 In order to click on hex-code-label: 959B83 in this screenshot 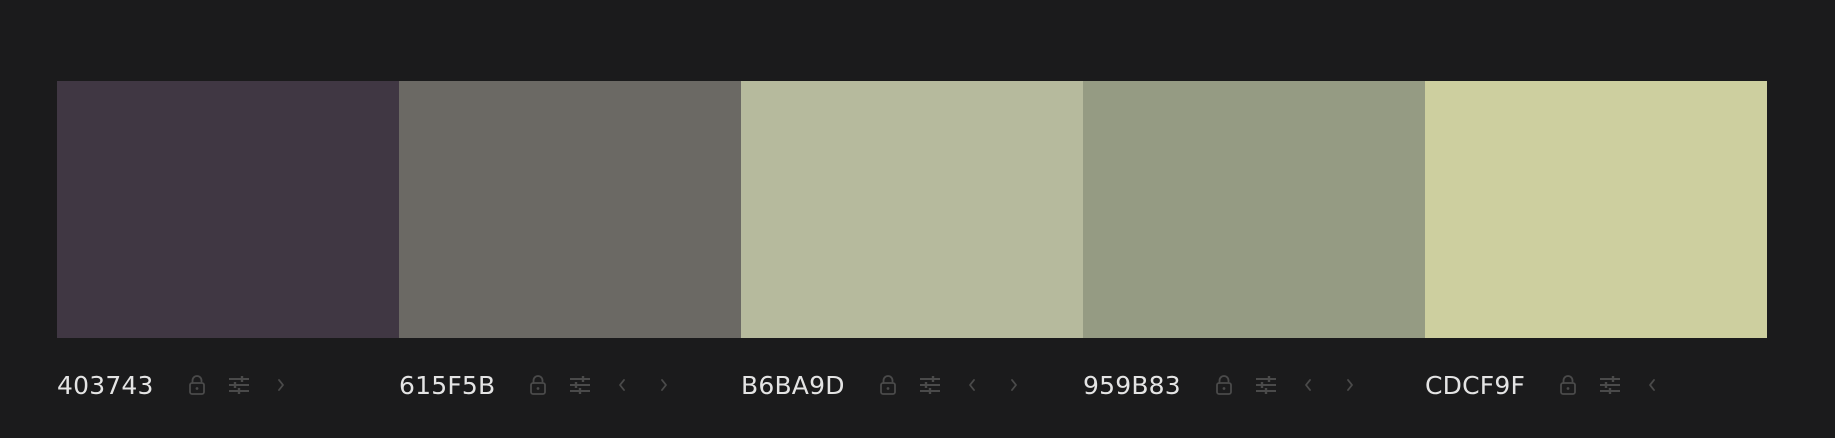, I will do `click(1132, 385)`.